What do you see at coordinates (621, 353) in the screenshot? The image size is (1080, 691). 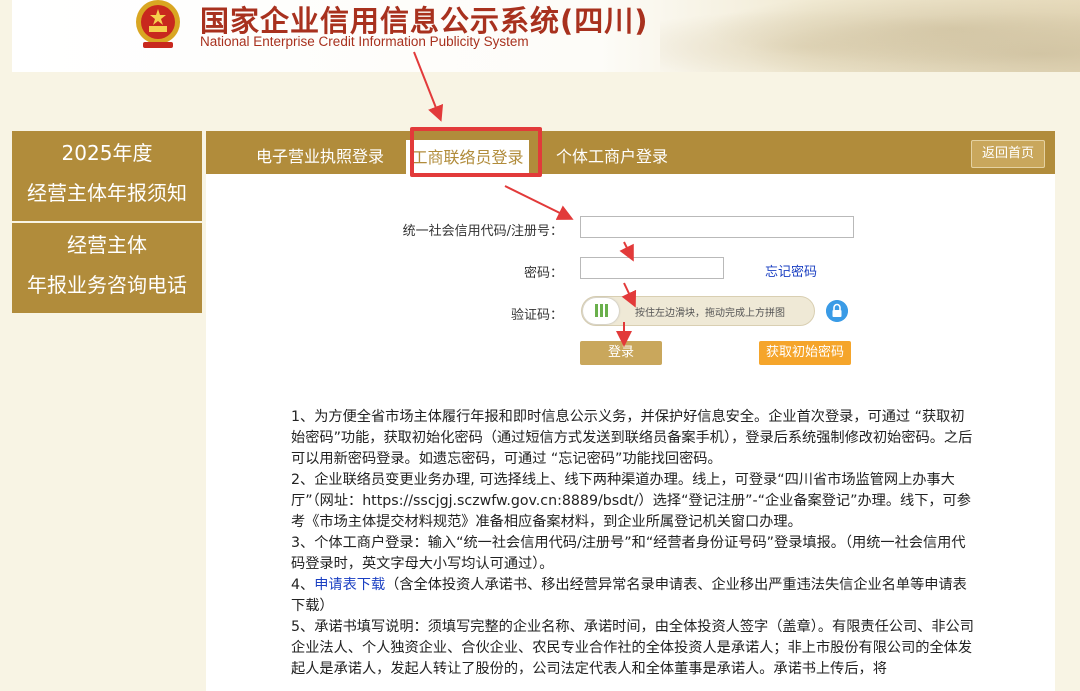 I see `login-button: 登录` at bounding box center [621, 353].